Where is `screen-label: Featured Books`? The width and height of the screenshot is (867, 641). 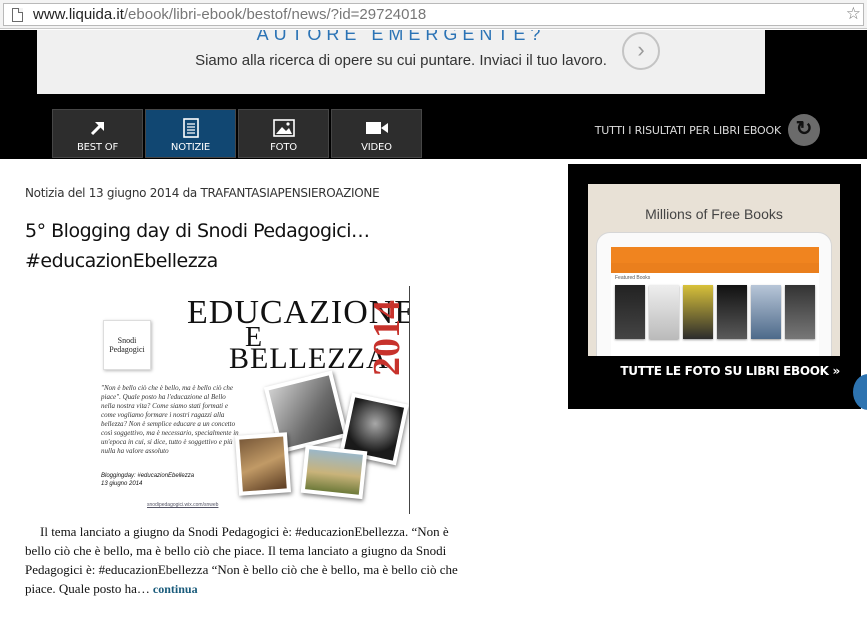 screen-label: Featured Books is located at coordinates (633, 278).